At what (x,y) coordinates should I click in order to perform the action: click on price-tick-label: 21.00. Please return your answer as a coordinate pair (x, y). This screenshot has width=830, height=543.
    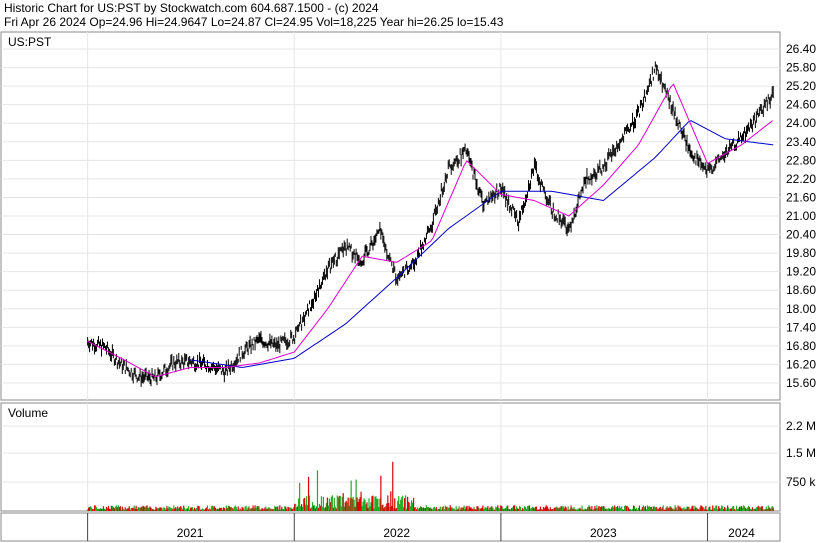
    Looking at the image, I should click on (801, 216).